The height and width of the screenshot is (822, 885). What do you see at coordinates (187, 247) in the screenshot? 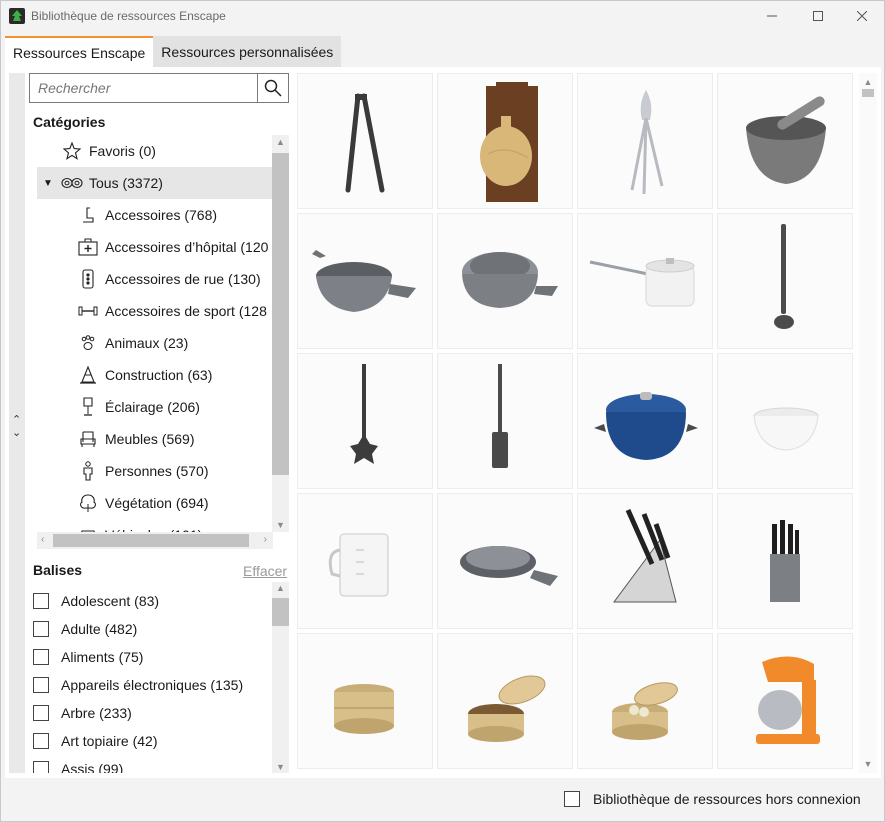
I see `category-label: Accessoires d’hôpital (120` at bounding box center [187, 247].